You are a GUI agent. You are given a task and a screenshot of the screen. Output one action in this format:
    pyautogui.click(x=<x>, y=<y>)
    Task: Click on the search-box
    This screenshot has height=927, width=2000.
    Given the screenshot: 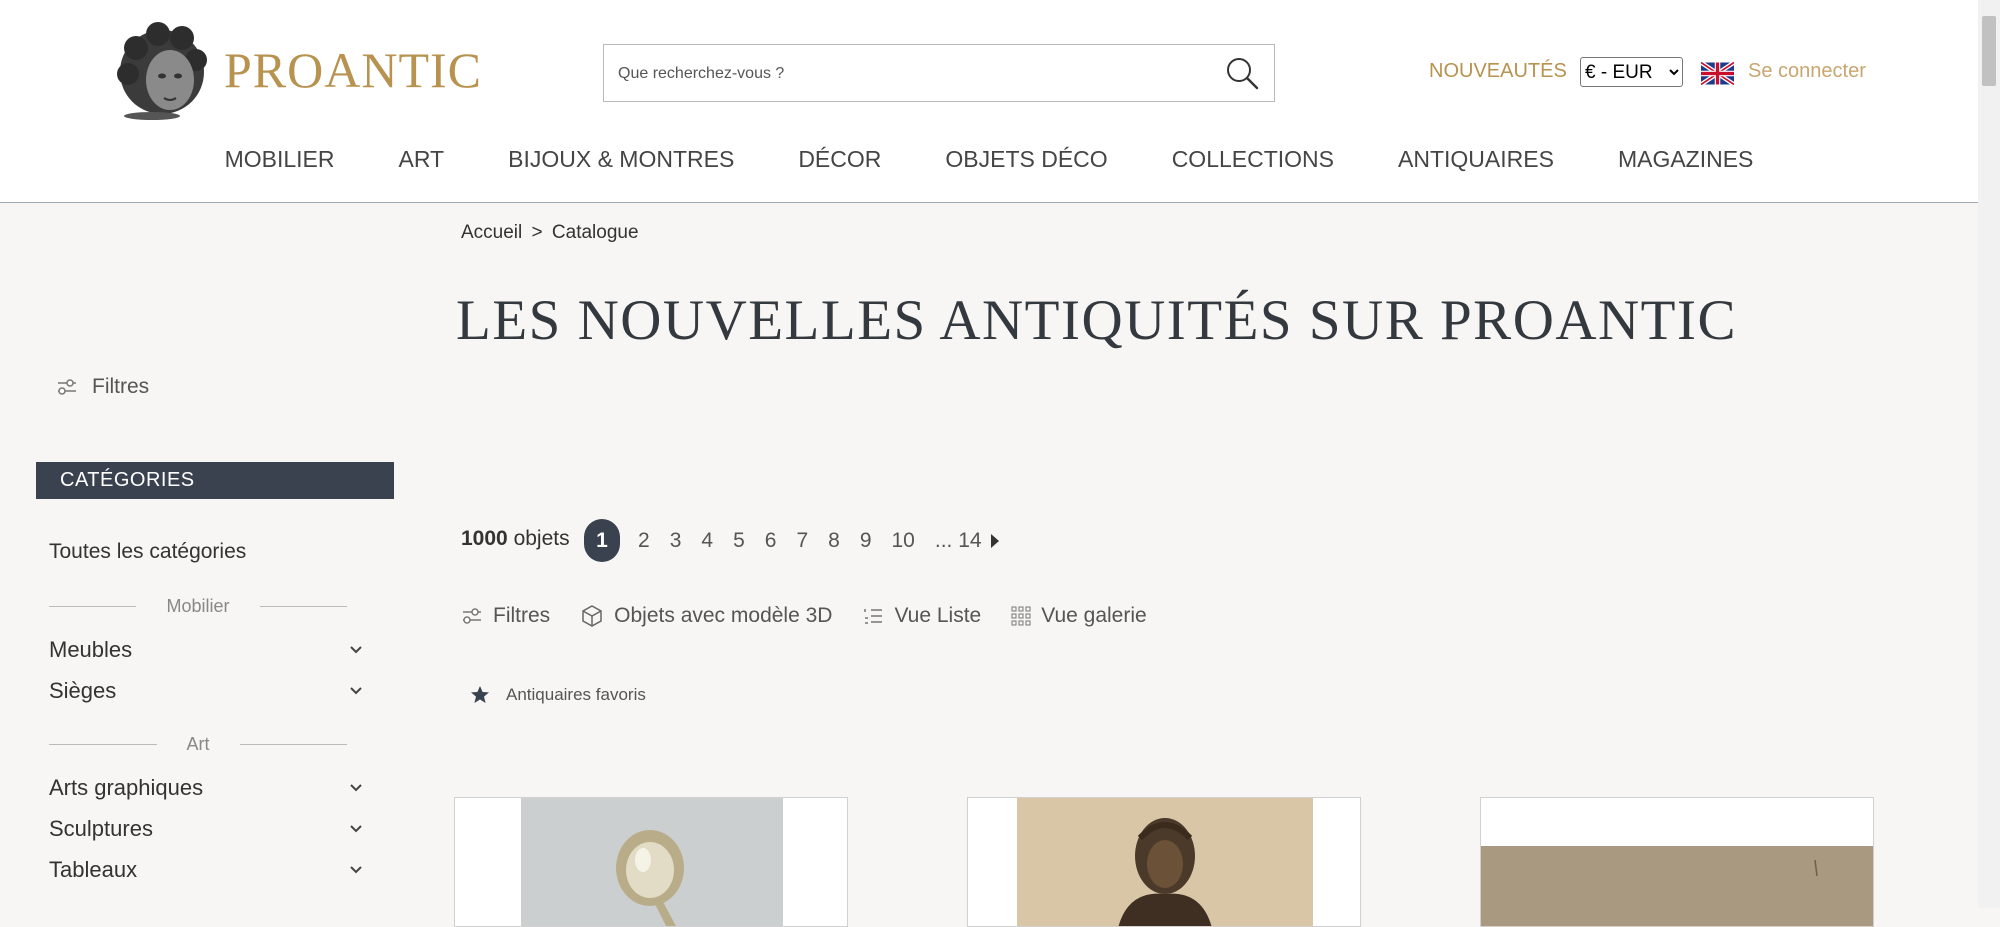 What is the action you would take?
    pyautogui.click(x=939, y=73)
    